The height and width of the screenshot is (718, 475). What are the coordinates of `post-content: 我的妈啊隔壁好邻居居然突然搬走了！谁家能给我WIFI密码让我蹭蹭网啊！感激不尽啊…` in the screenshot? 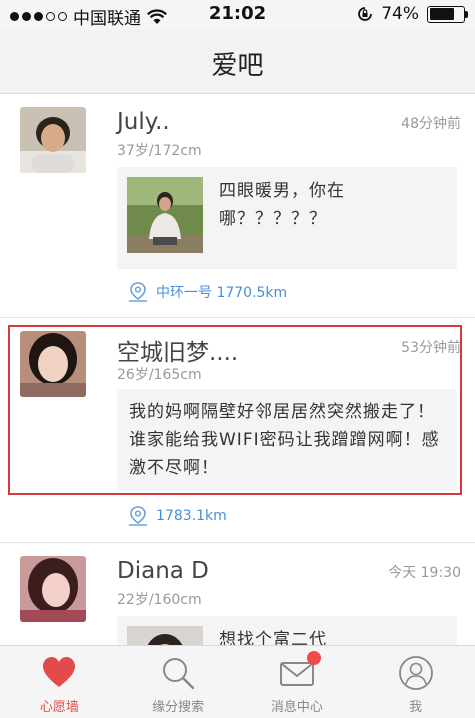 It's located at (287, 440).